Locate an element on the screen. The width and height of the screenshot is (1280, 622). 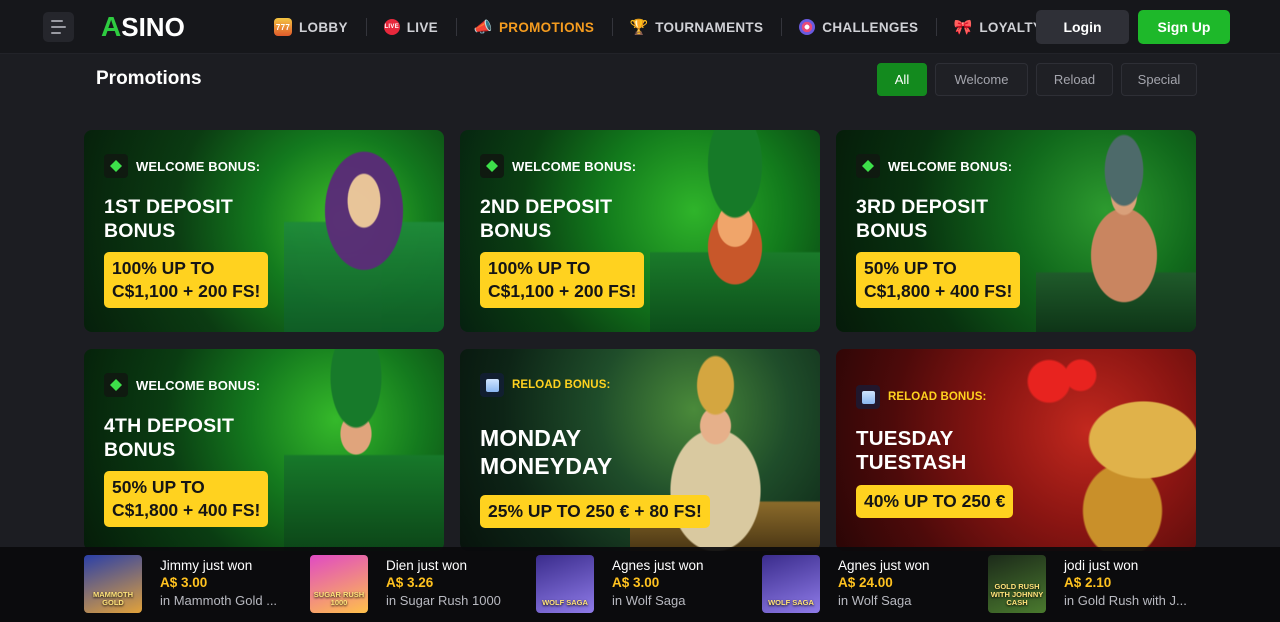
win-amount: A$ 3.26 is located at coordinates (410, 582).